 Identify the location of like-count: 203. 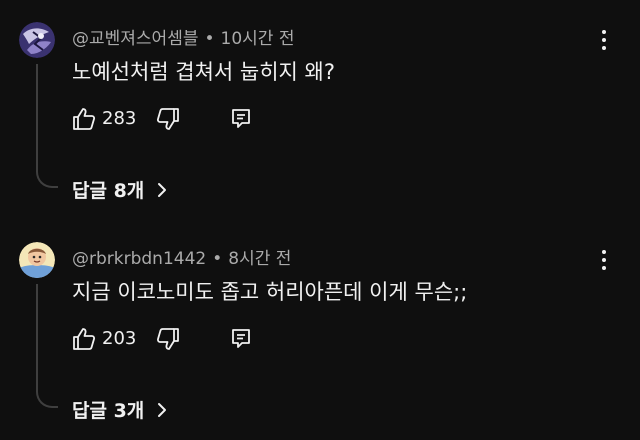
(119, 338).